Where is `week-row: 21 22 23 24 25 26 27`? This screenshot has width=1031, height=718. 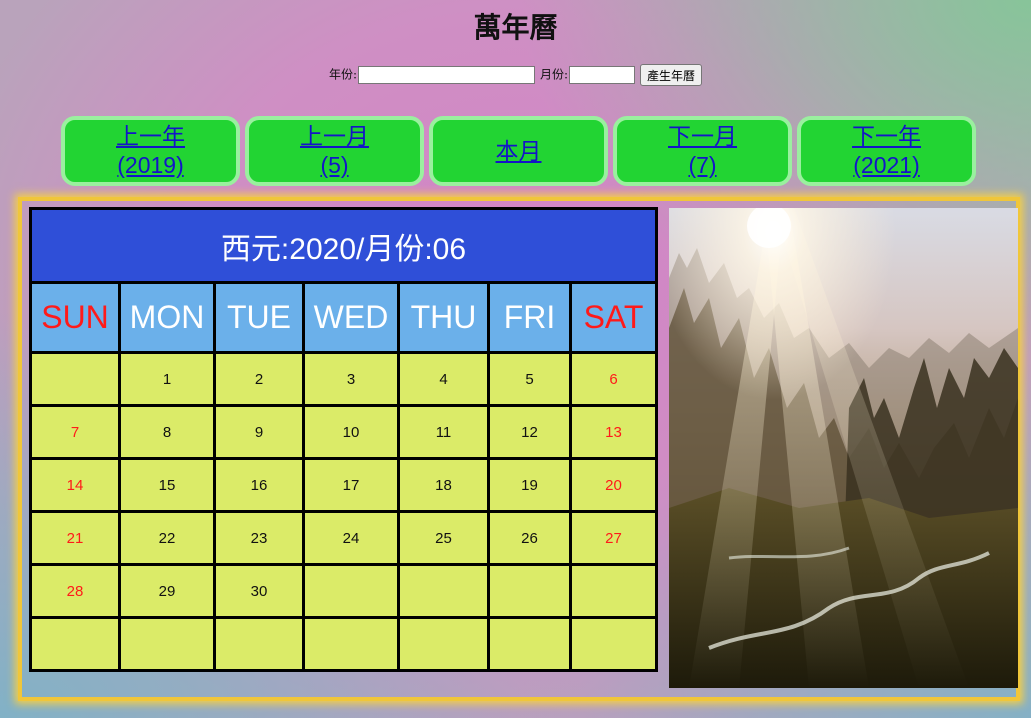
week-row: 21 22 23 24 25 26 27 is located at coordinates (343, 538).